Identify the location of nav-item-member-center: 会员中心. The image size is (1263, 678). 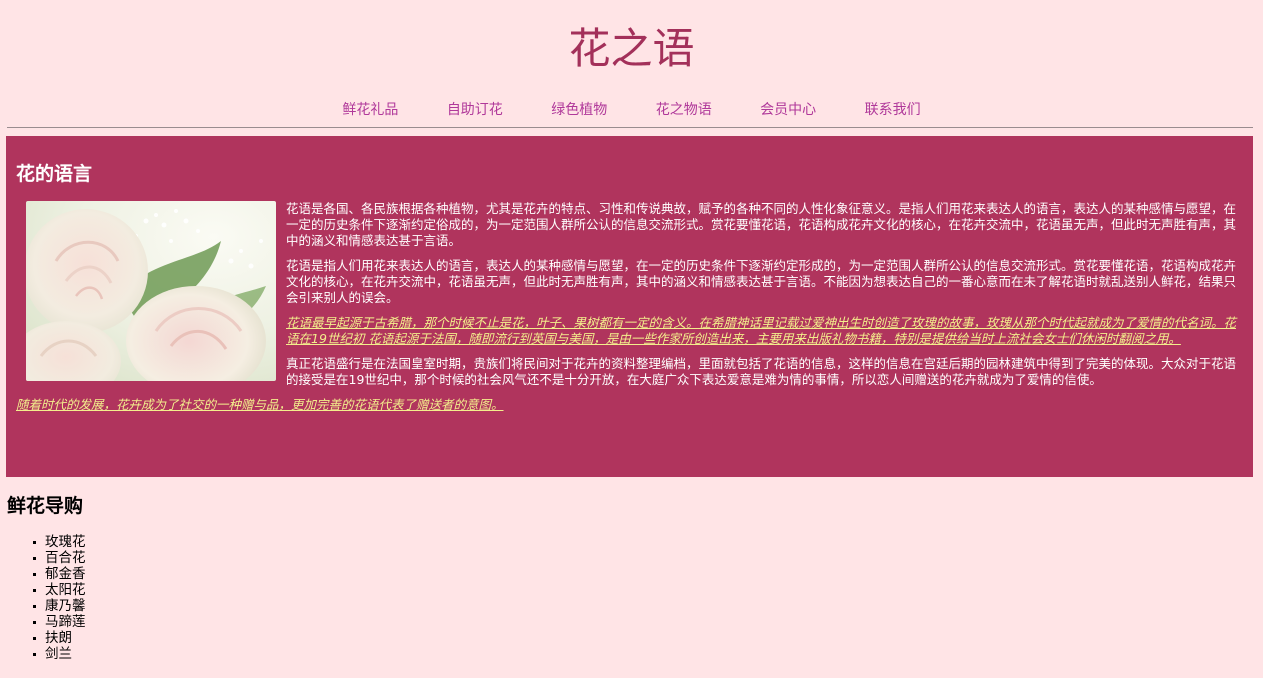
(788, 110).